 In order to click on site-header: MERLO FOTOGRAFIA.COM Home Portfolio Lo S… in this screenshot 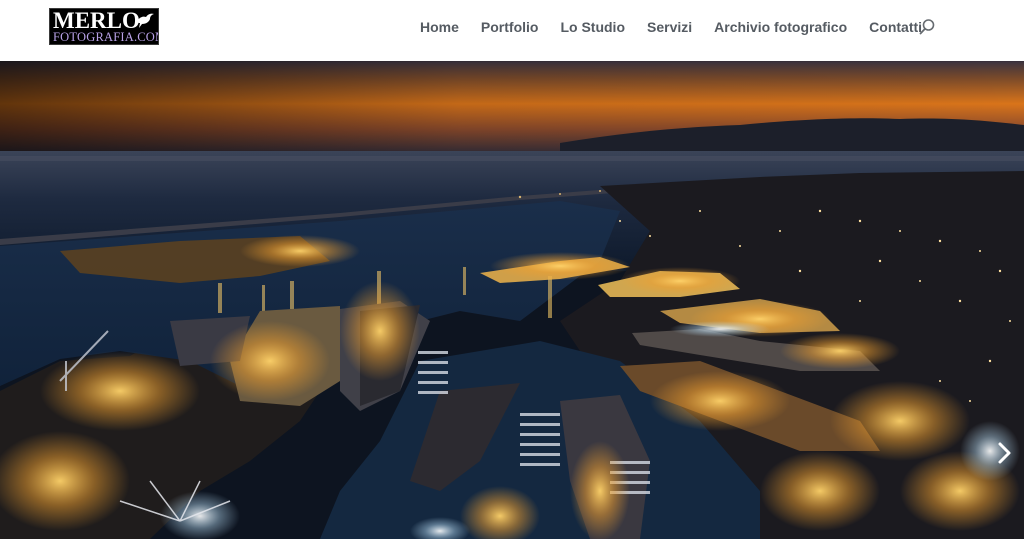, I will do `click(512, 30)`.